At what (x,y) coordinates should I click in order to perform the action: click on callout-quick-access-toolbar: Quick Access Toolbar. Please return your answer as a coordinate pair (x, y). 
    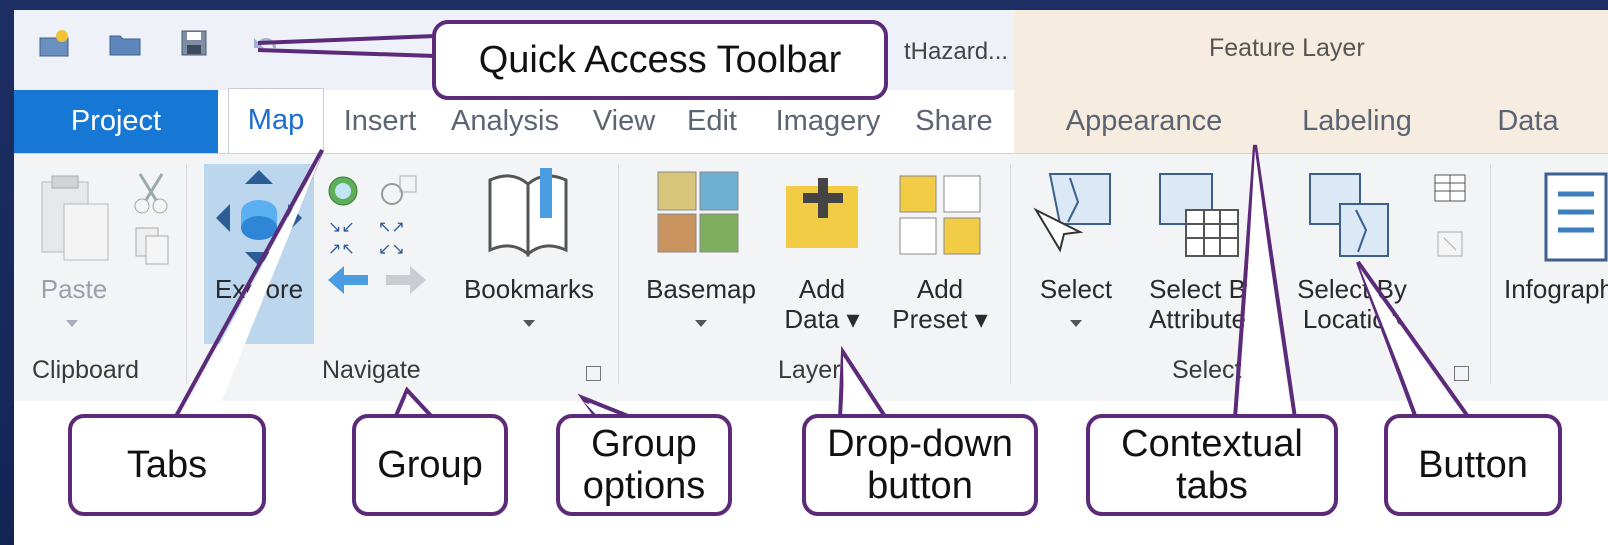
    Looking at the image, I should click on (660, 60).